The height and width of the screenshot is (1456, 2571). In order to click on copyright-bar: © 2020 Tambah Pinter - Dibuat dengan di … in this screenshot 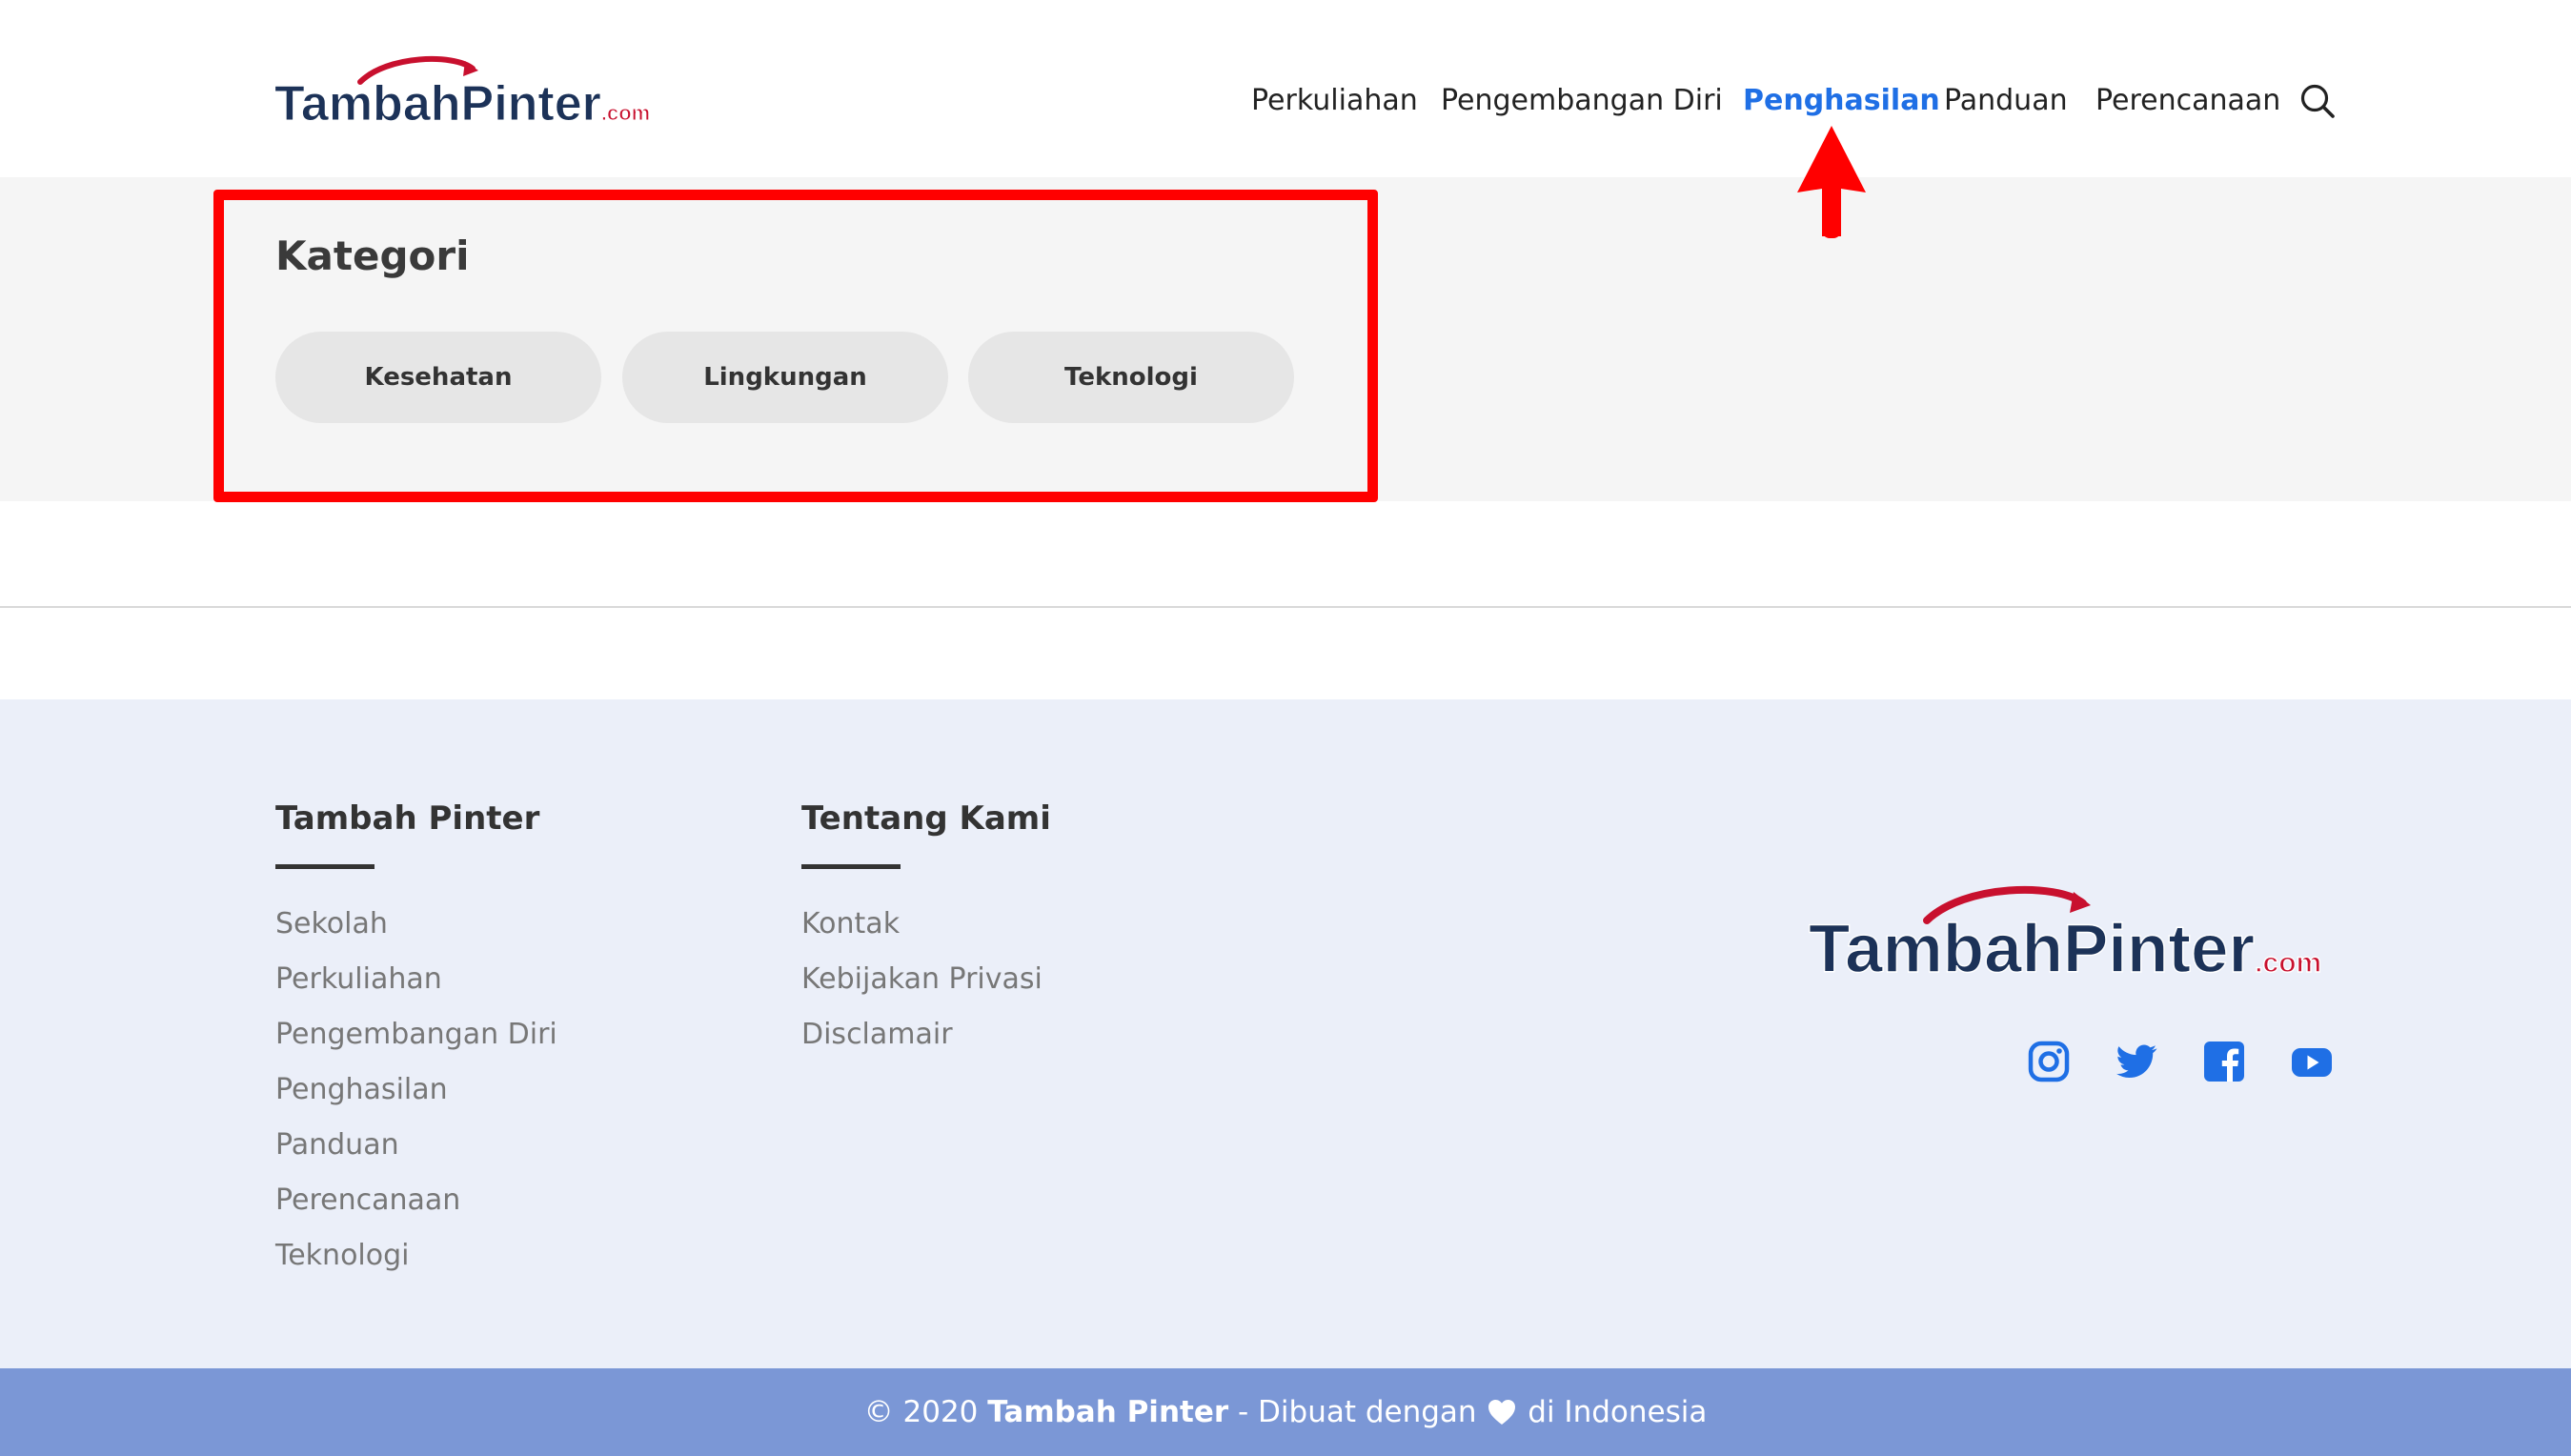, I will do `click(1285, 1412)`.